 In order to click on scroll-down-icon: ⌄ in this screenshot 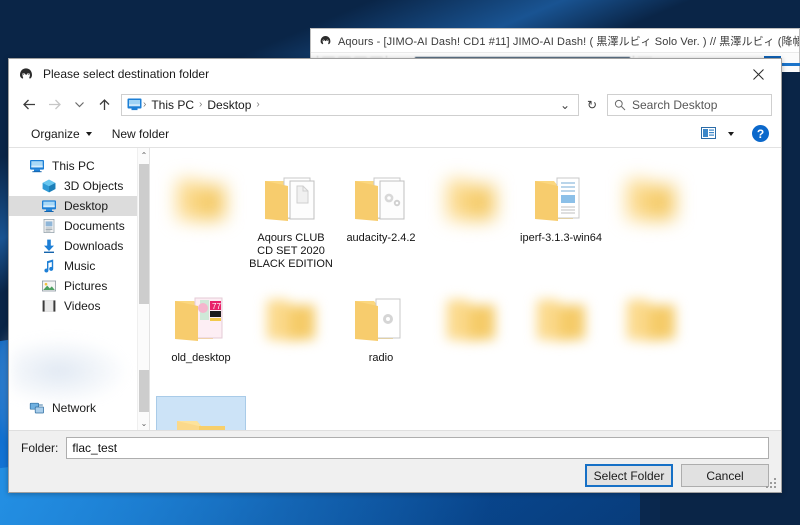, I will do `click(143, 423)`.